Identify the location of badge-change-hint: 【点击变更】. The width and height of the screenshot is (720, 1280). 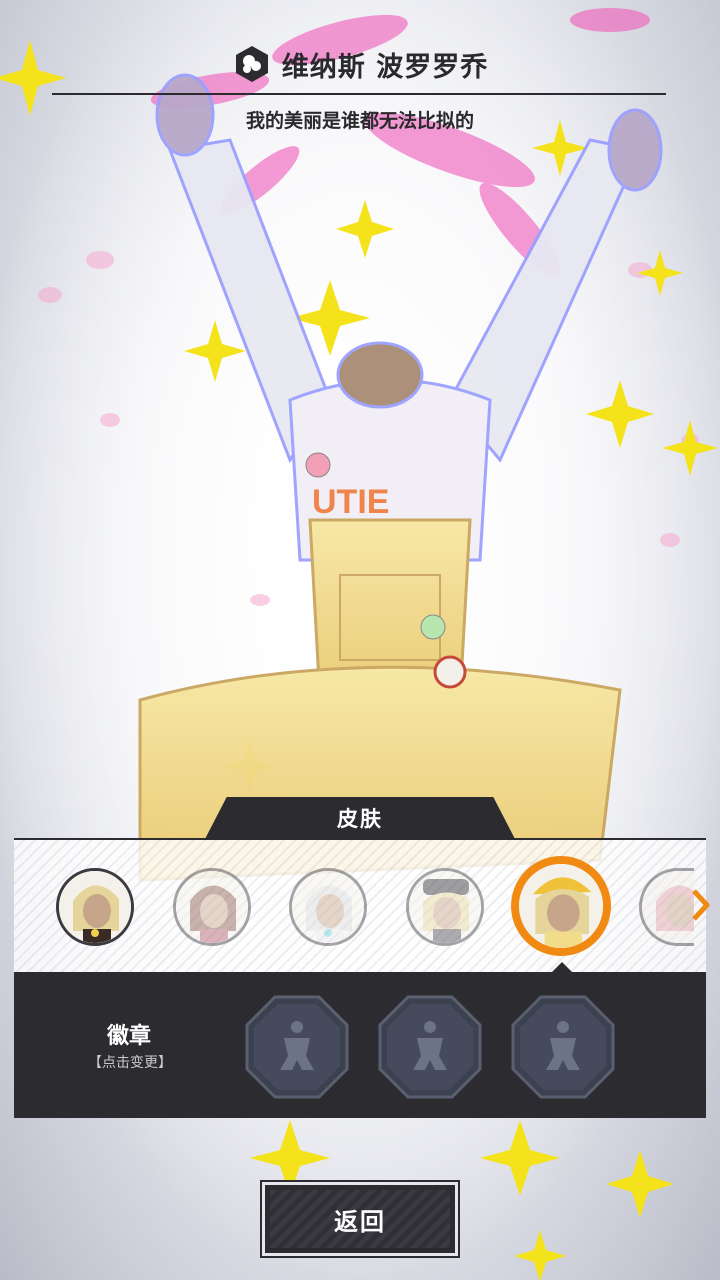
(130, 1062).